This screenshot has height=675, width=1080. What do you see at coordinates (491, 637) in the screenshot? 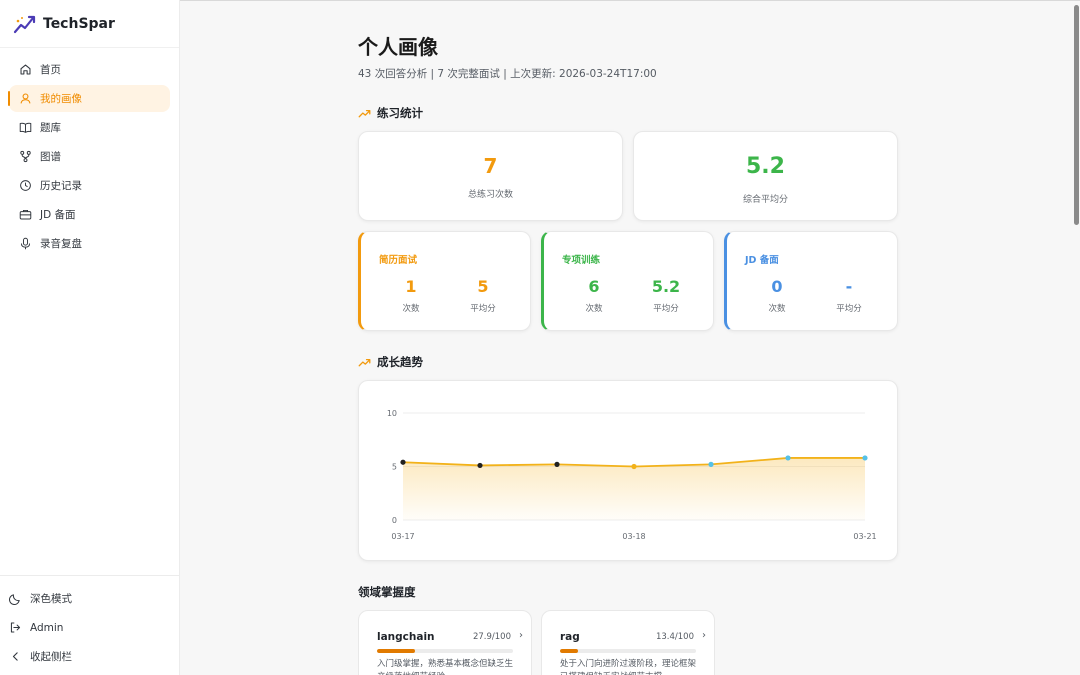
I see `domain-score: 27.9/100` at bounding box center [491, 637].